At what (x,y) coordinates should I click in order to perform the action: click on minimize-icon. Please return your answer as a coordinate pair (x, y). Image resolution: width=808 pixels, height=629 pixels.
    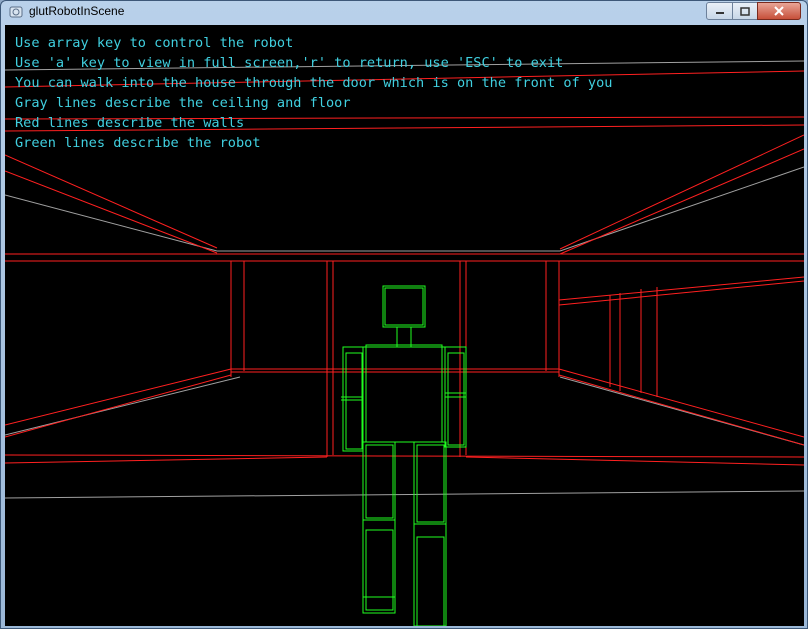
    Looking at the image, I should click on (719, 13).